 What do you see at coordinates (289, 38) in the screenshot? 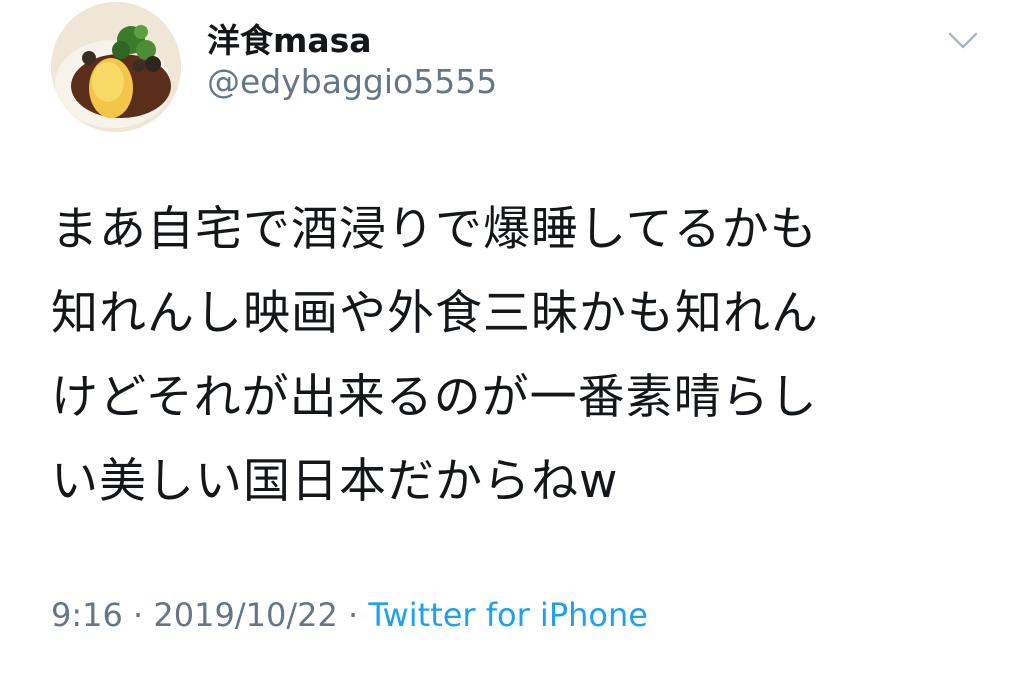
I see `author-display-name: 洋食masa` at bounding box center [289, 38].